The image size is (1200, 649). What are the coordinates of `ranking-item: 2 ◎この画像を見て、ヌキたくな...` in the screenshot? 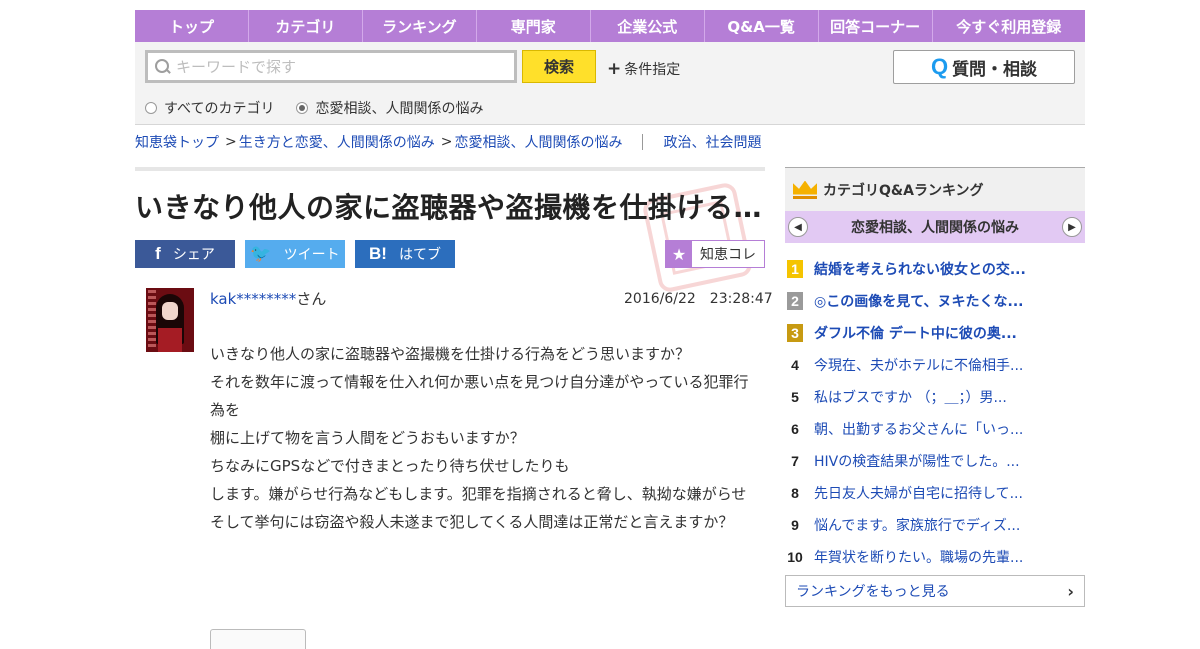 It's located at (935, 301).